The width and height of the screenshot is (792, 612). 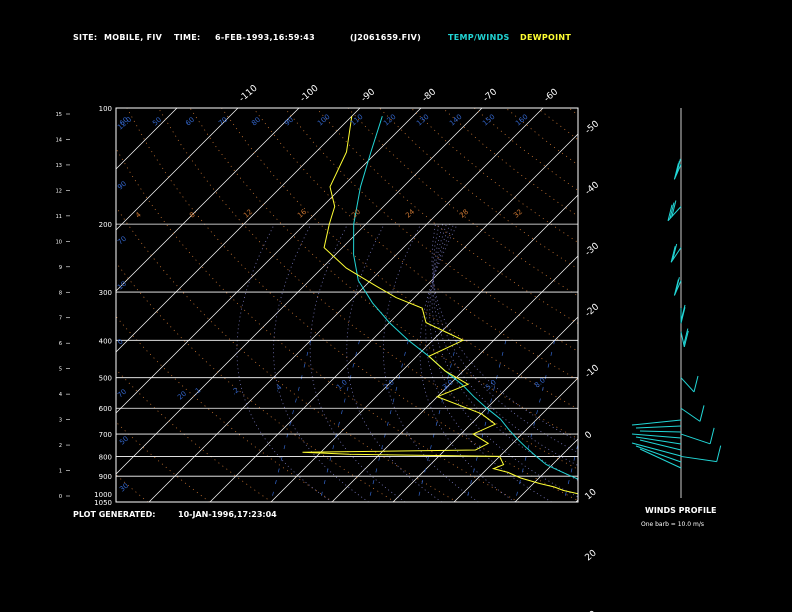 What do you see at coordinates (235, 391) in the screenshot?
I see `mixing-ratio-label: .2` at bounding box center [235, 391].